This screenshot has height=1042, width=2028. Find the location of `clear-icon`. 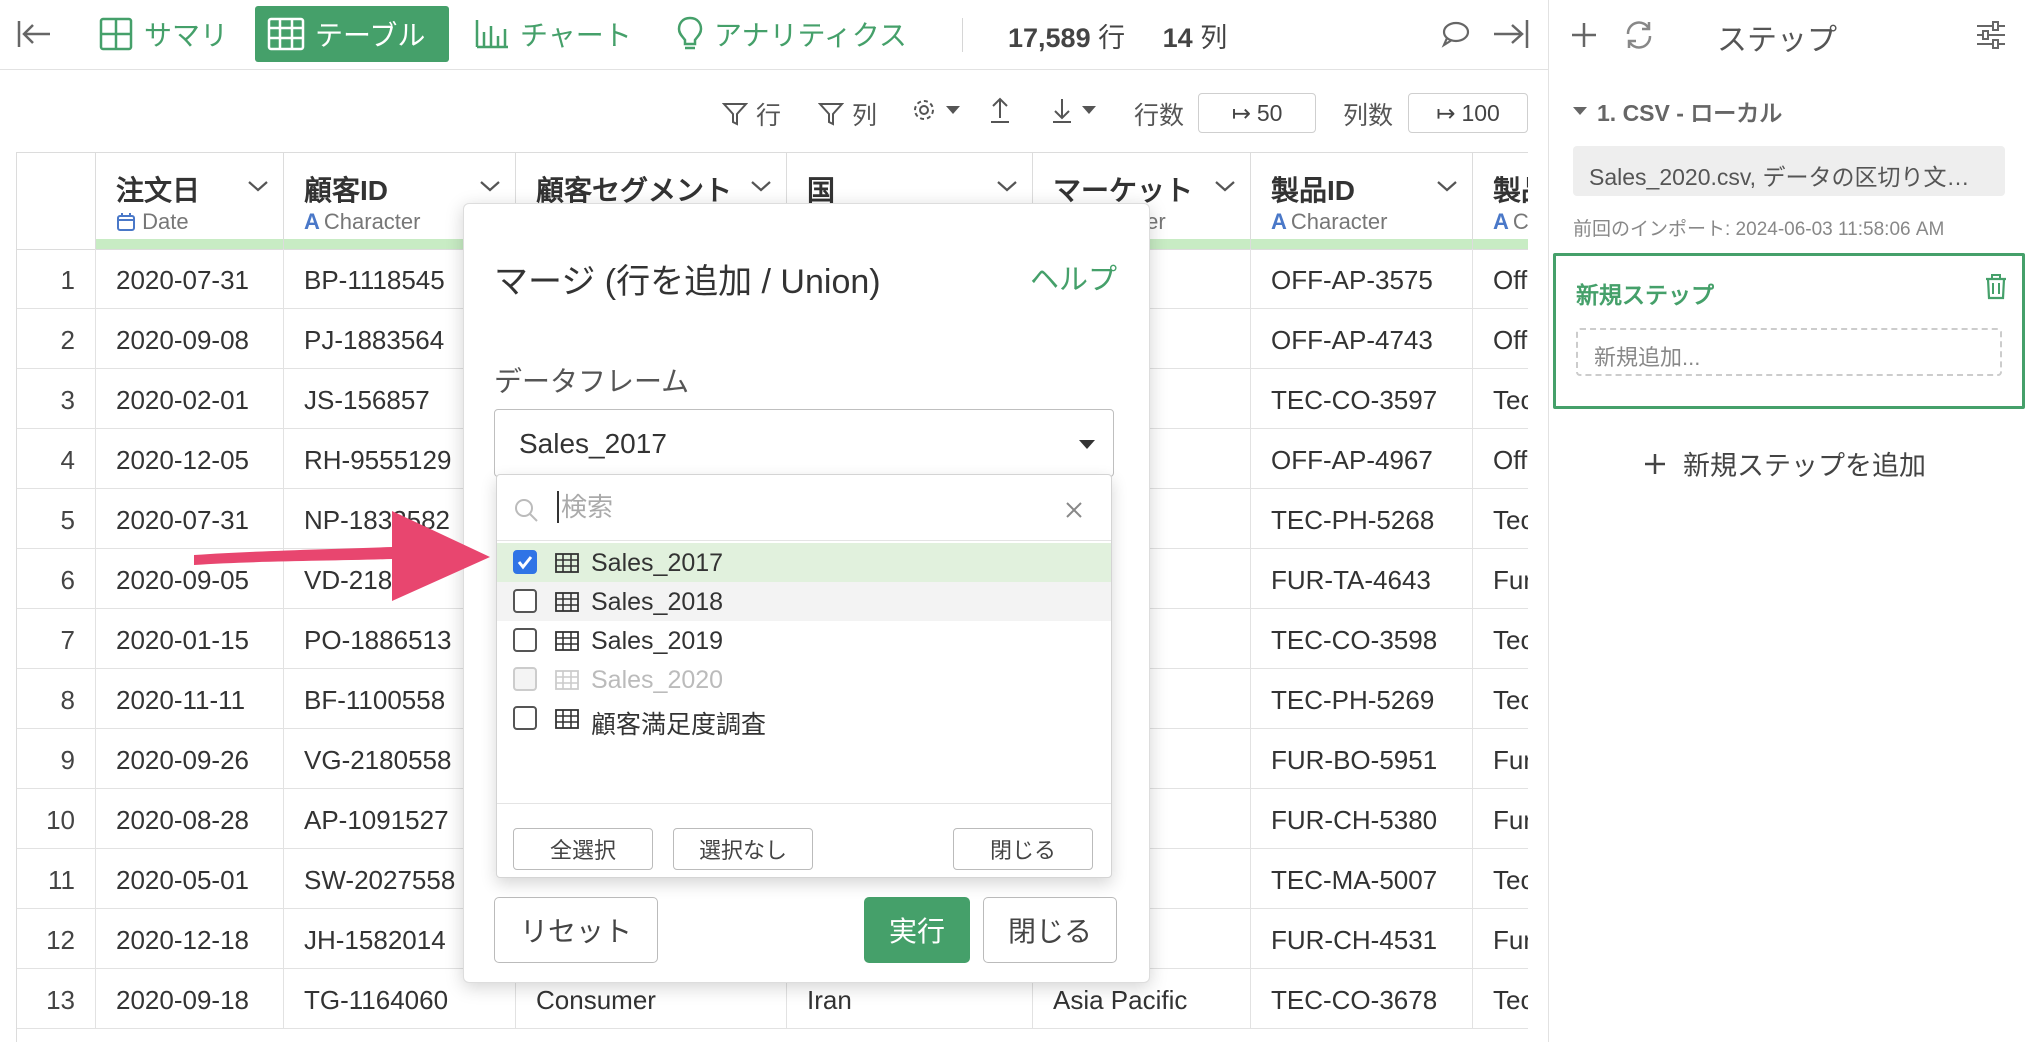

clear-icon is located at coordinates (1074, 510).